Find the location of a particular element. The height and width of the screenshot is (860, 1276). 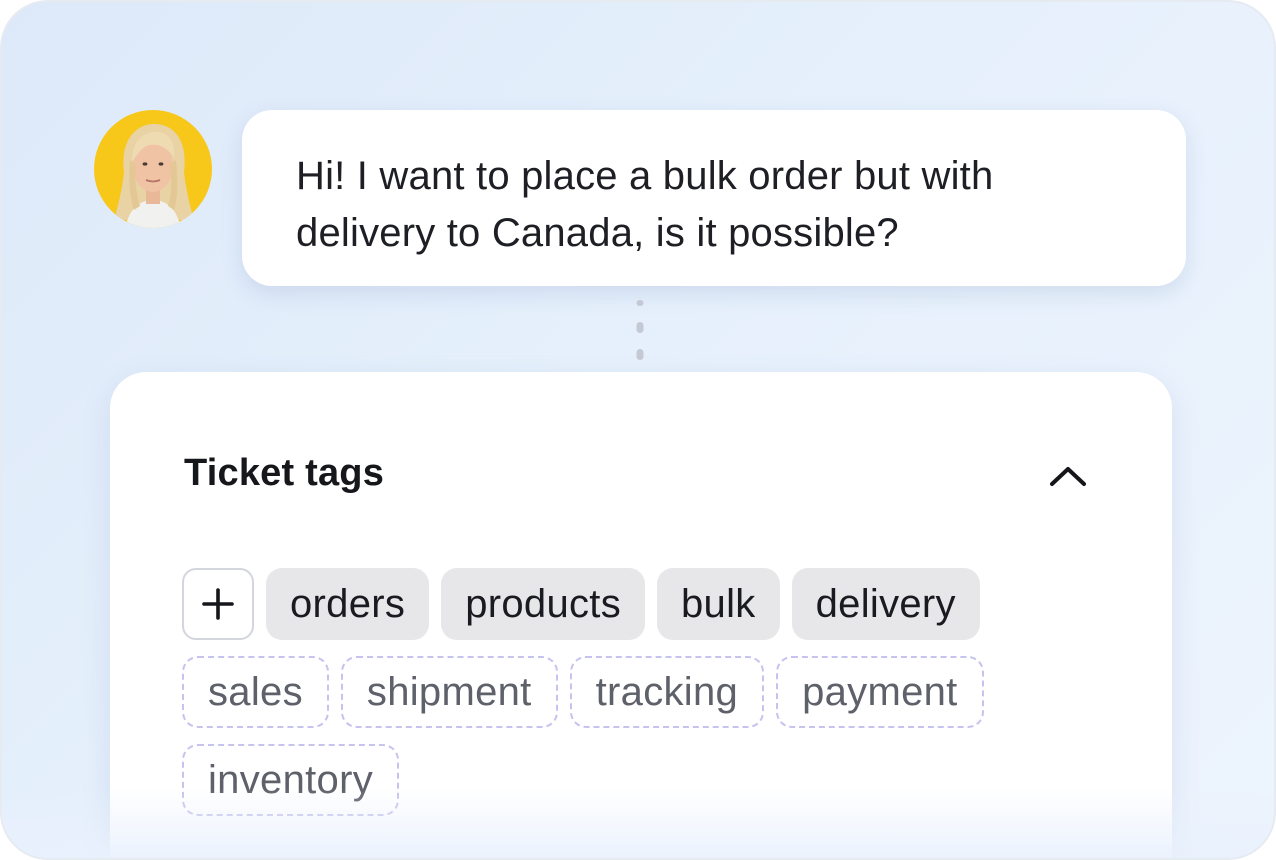

plus-icon is located at coordinates (218, 604).